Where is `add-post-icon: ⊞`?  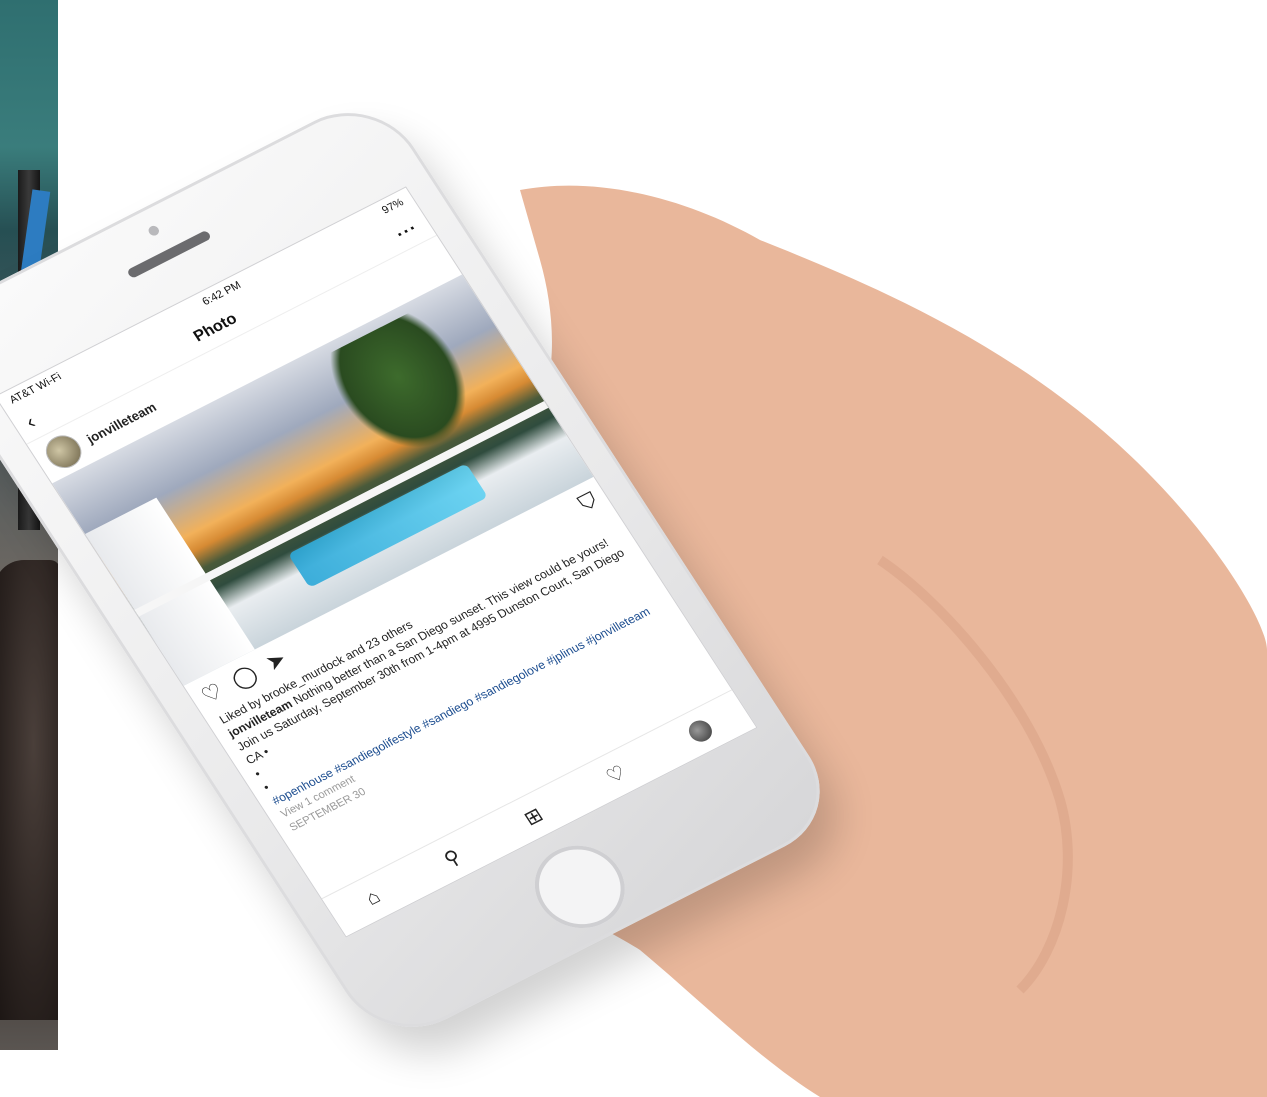
add-post-icon: ⊞ is located at coordinates (533, 816).